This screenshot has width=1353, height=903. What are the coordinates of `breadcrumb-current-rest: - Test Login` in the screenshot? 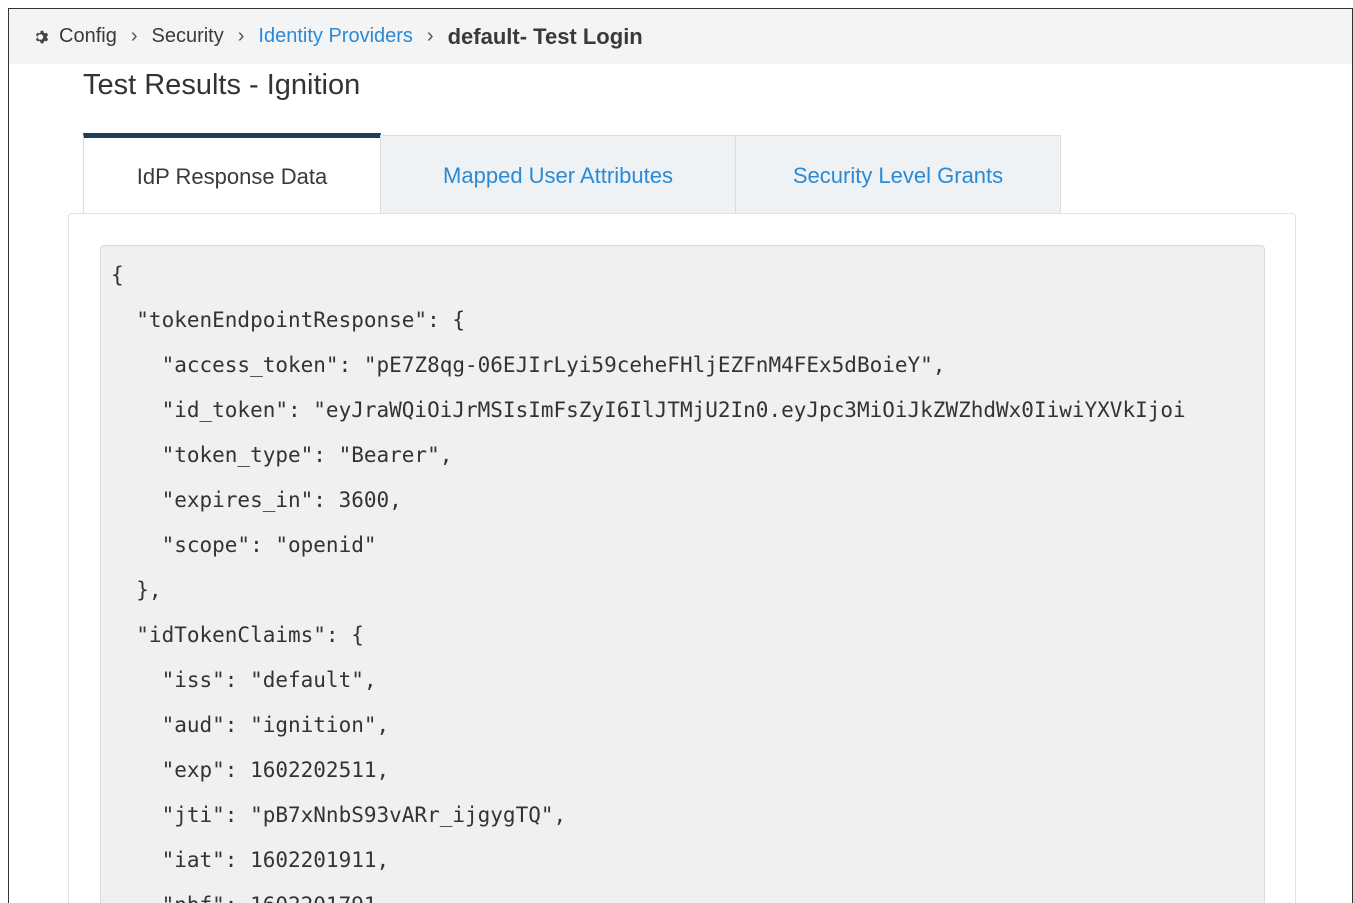 It's located at (581, 36).